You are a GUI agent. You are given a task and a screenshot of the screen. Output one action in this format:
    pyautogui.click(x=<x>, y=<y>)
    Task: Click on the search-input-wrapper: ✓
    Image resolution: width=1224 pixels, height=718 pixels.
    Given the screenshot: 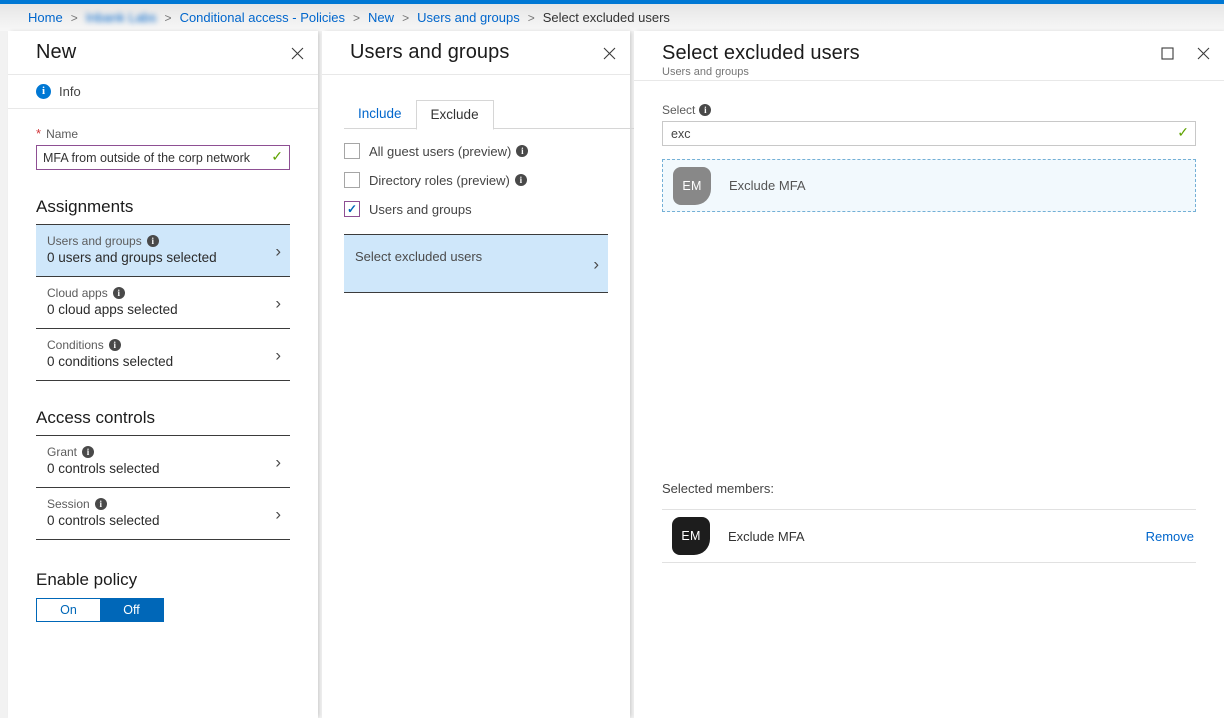 What is the action you would take?
    pyautogui.click(x=929, y=133)
    